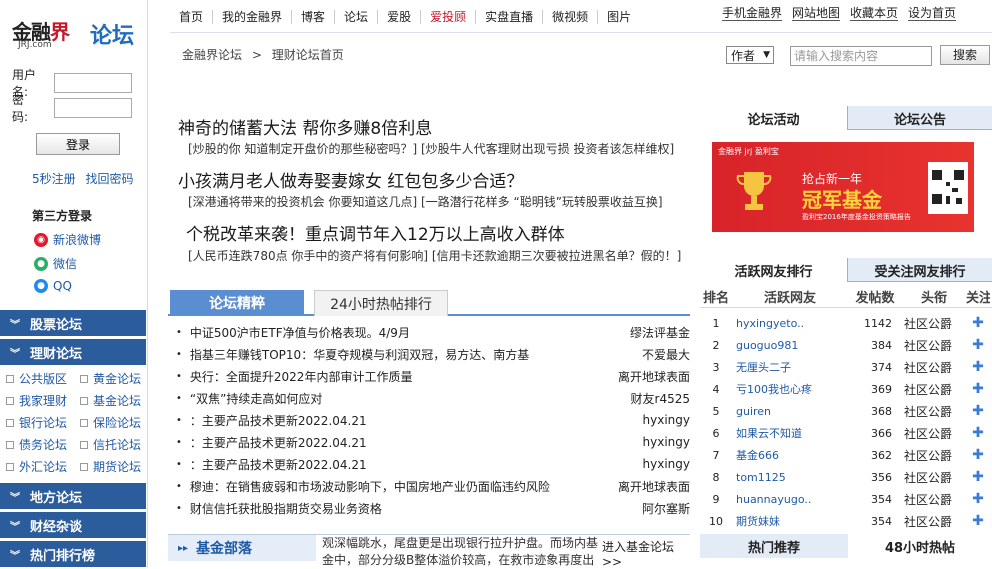 The height and width of the screenshot is (569, 992). I want to click on nav-forum: 论坛, so click(357, 17).